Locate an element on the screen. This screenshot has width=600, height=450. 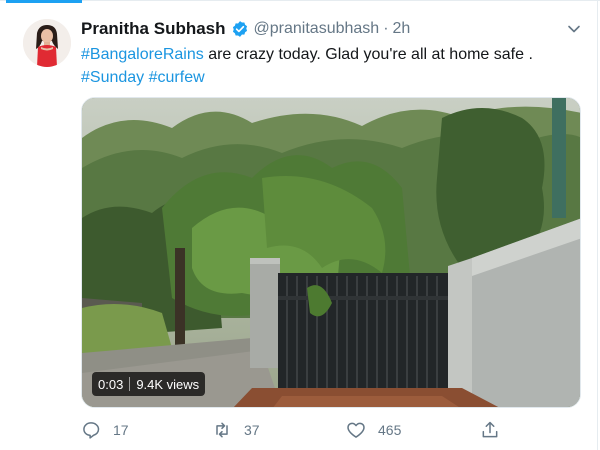
share-button is located at coordinates (490, 430).